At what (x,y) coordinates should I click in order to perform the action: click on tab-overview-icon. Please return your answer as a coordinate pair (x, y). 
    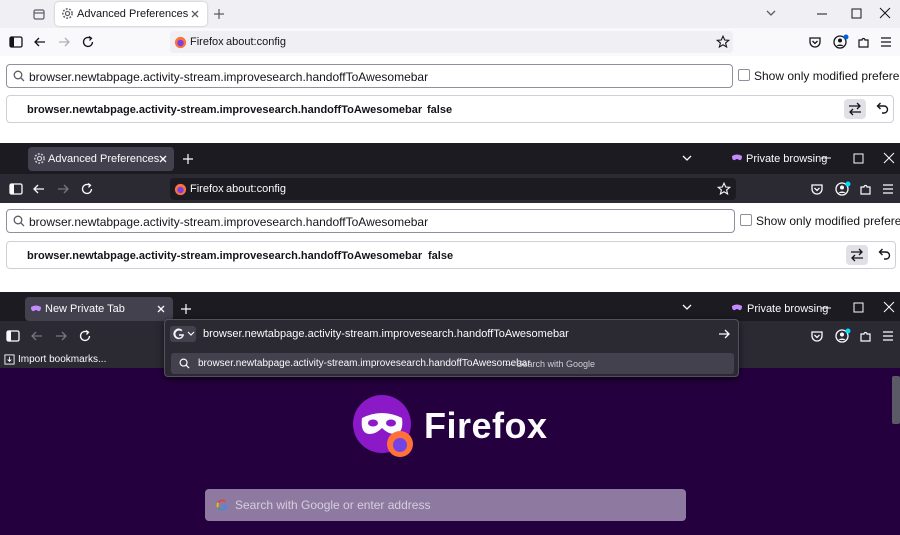
    Looking at the image, I should click on (39, 14).